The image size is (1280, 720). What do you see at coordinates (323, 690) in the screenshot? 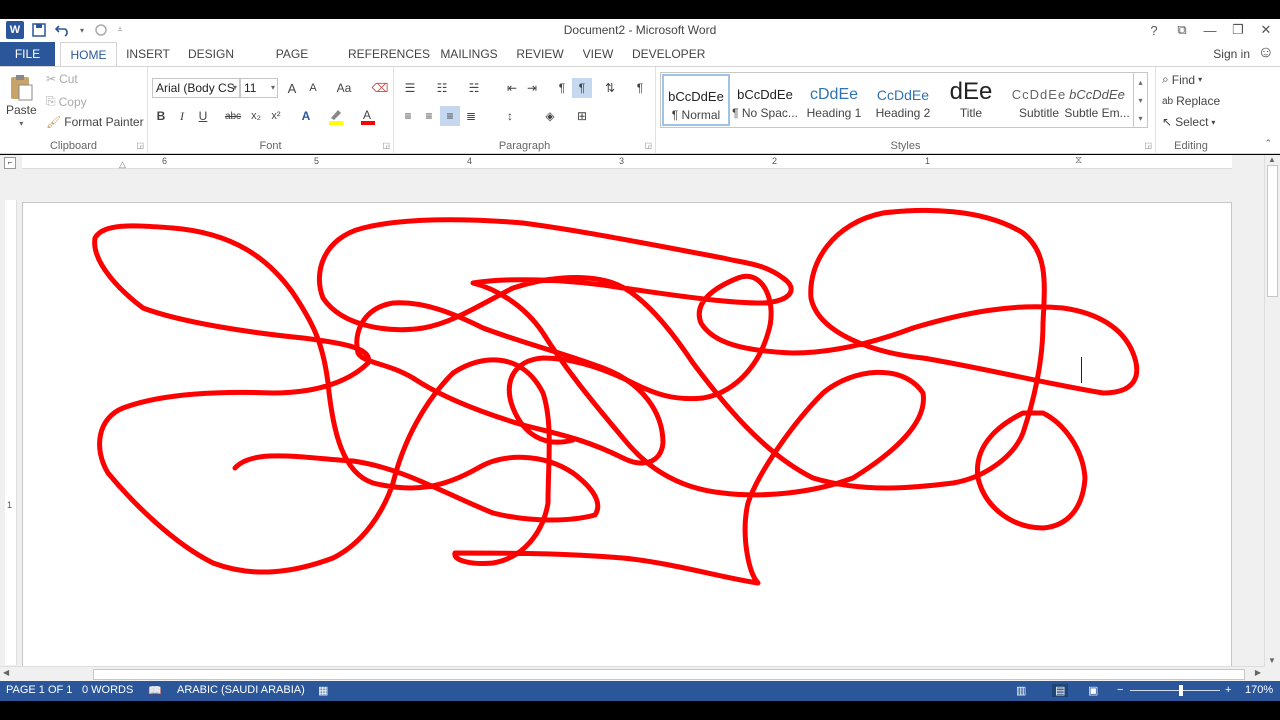
I see `macro-recording-icon: ▦` at bounding box center [323, 690].